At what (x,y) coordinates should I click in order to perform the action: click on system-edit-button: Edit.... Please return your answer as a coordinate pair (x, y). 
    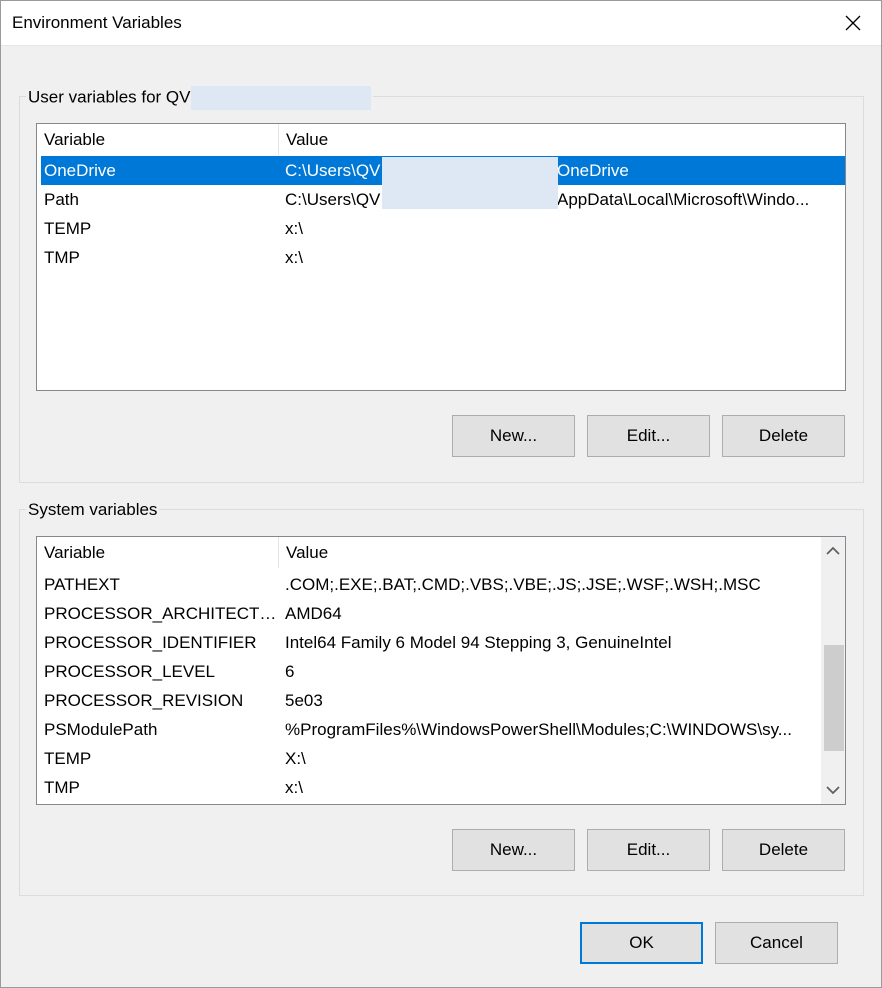
    Looking at the image, I should click on (648, 850).